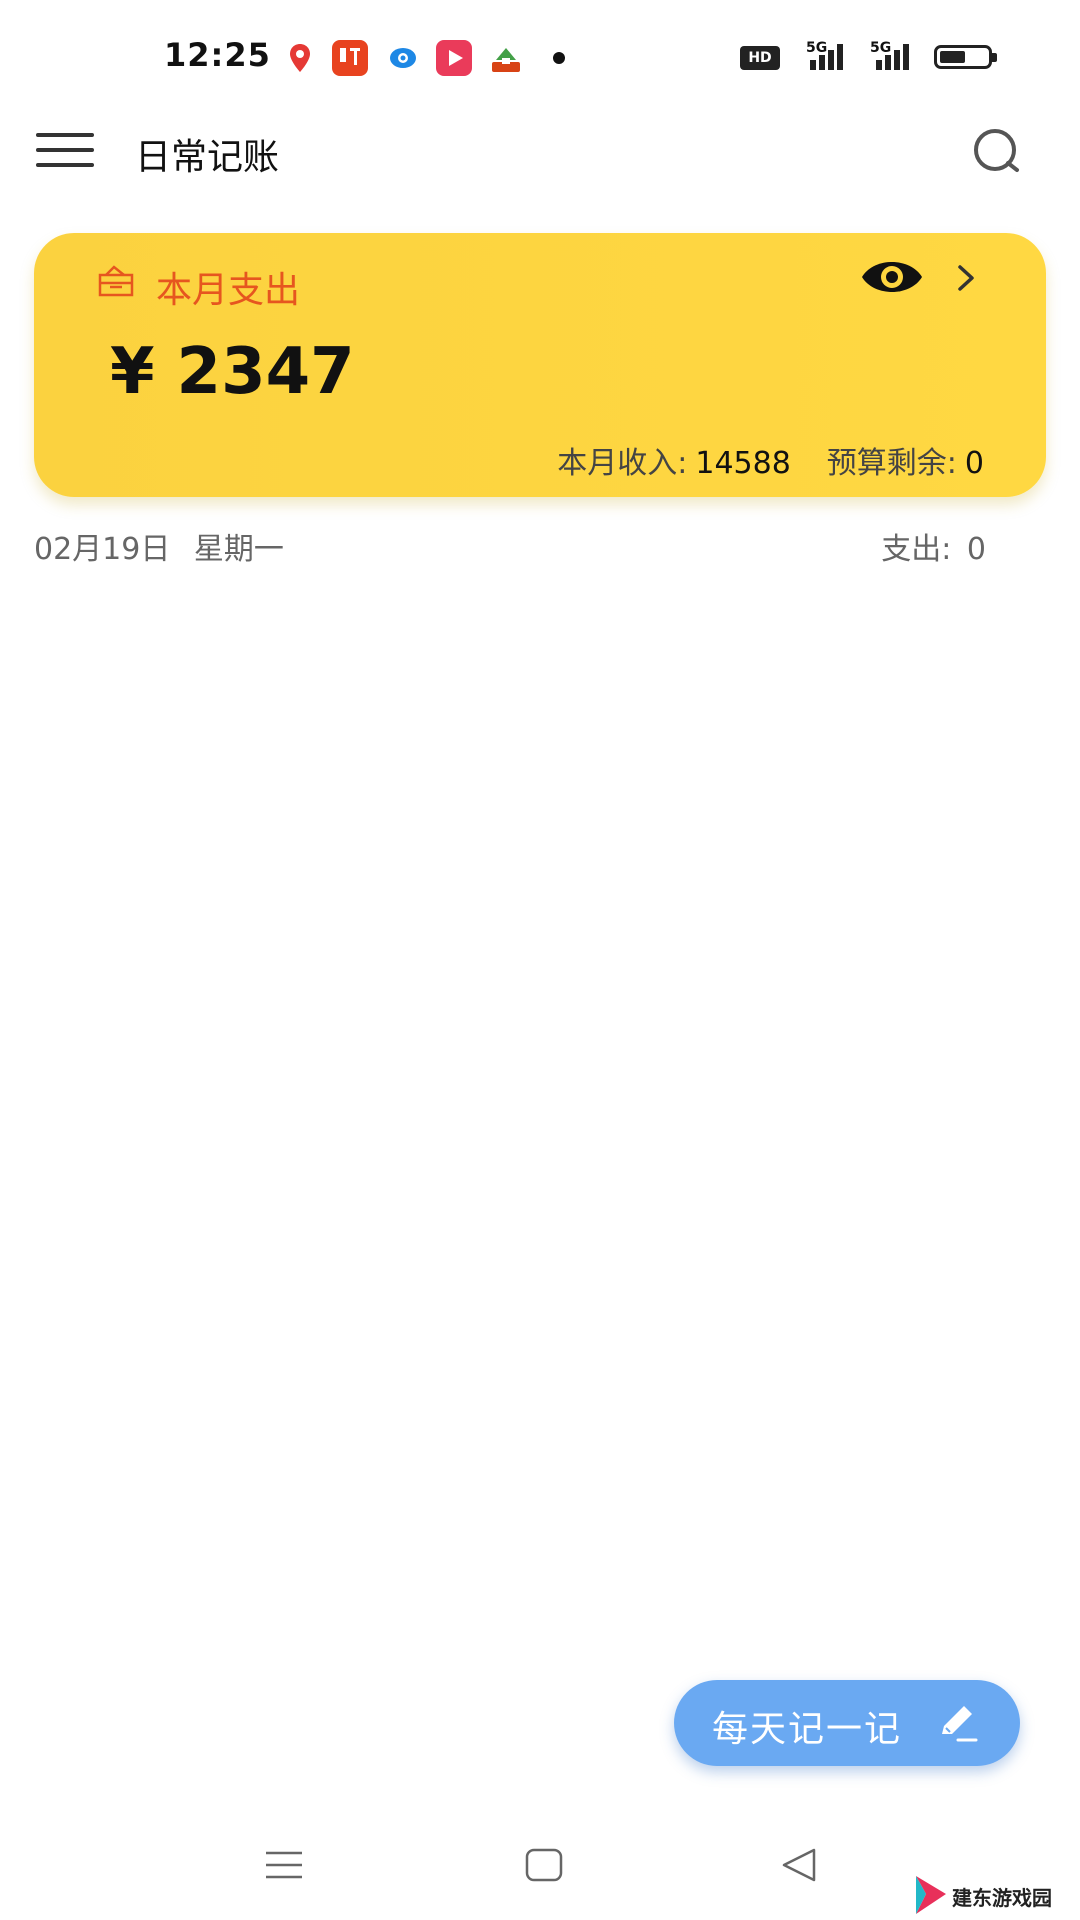 The height and width of the screenshot is (1920, 1080). What do you see at coordinates (960, 1724) in the screenshot?
I see `pencil-icon` at bounding box center [960, 1724].